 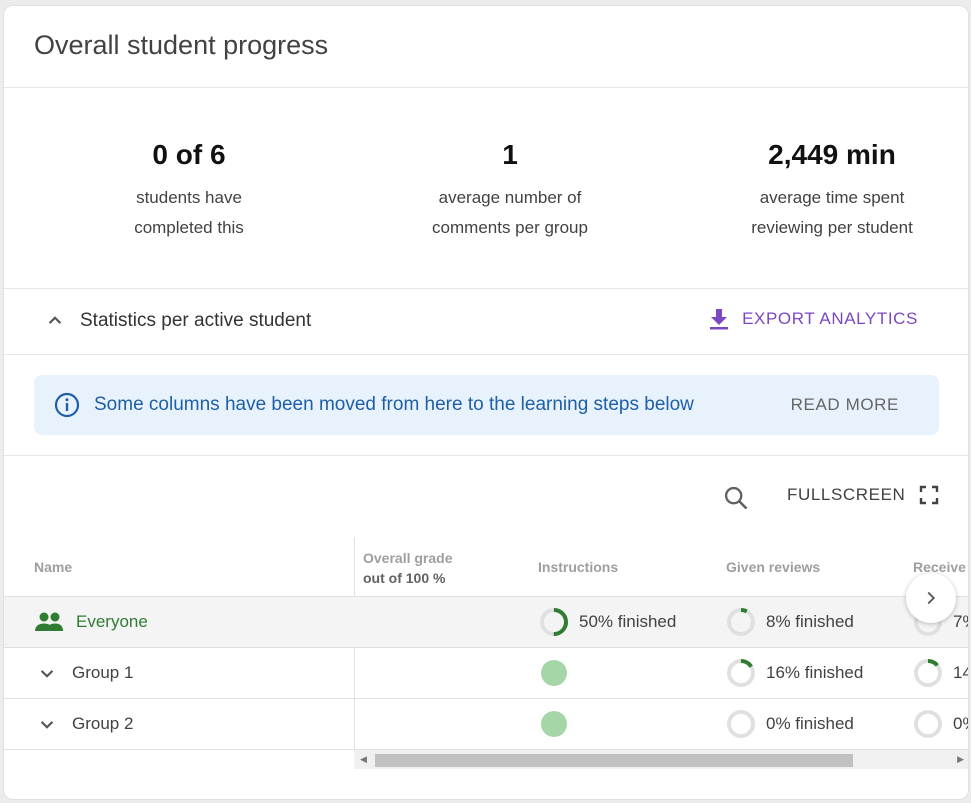 What do you see at coordinates (832, 227) in the screenshot?
I see `stat-label-line: reviewing per student` at bounding box center [832, 227].